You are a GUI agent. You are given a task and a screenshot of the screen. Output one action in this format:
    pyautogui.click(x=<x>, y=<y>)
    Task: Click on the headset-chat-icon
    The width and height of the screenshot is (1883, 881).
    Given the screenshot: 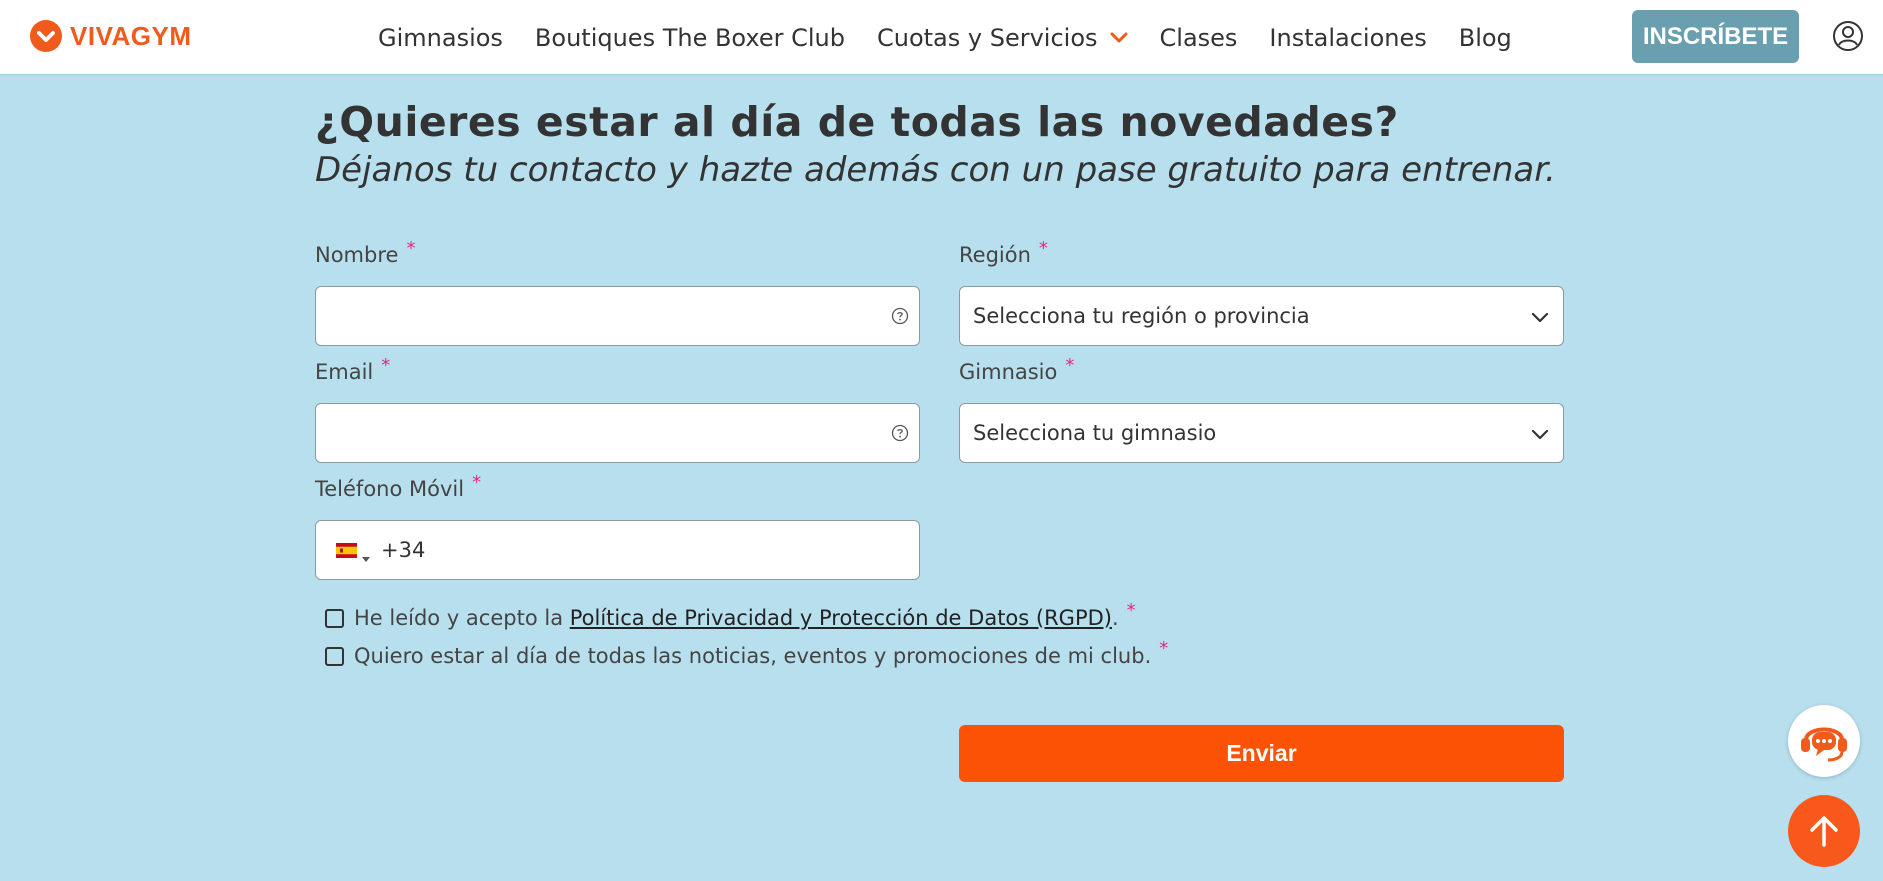 What is the action you would take?
    pyautogui.click(x=1824, y=741)
    